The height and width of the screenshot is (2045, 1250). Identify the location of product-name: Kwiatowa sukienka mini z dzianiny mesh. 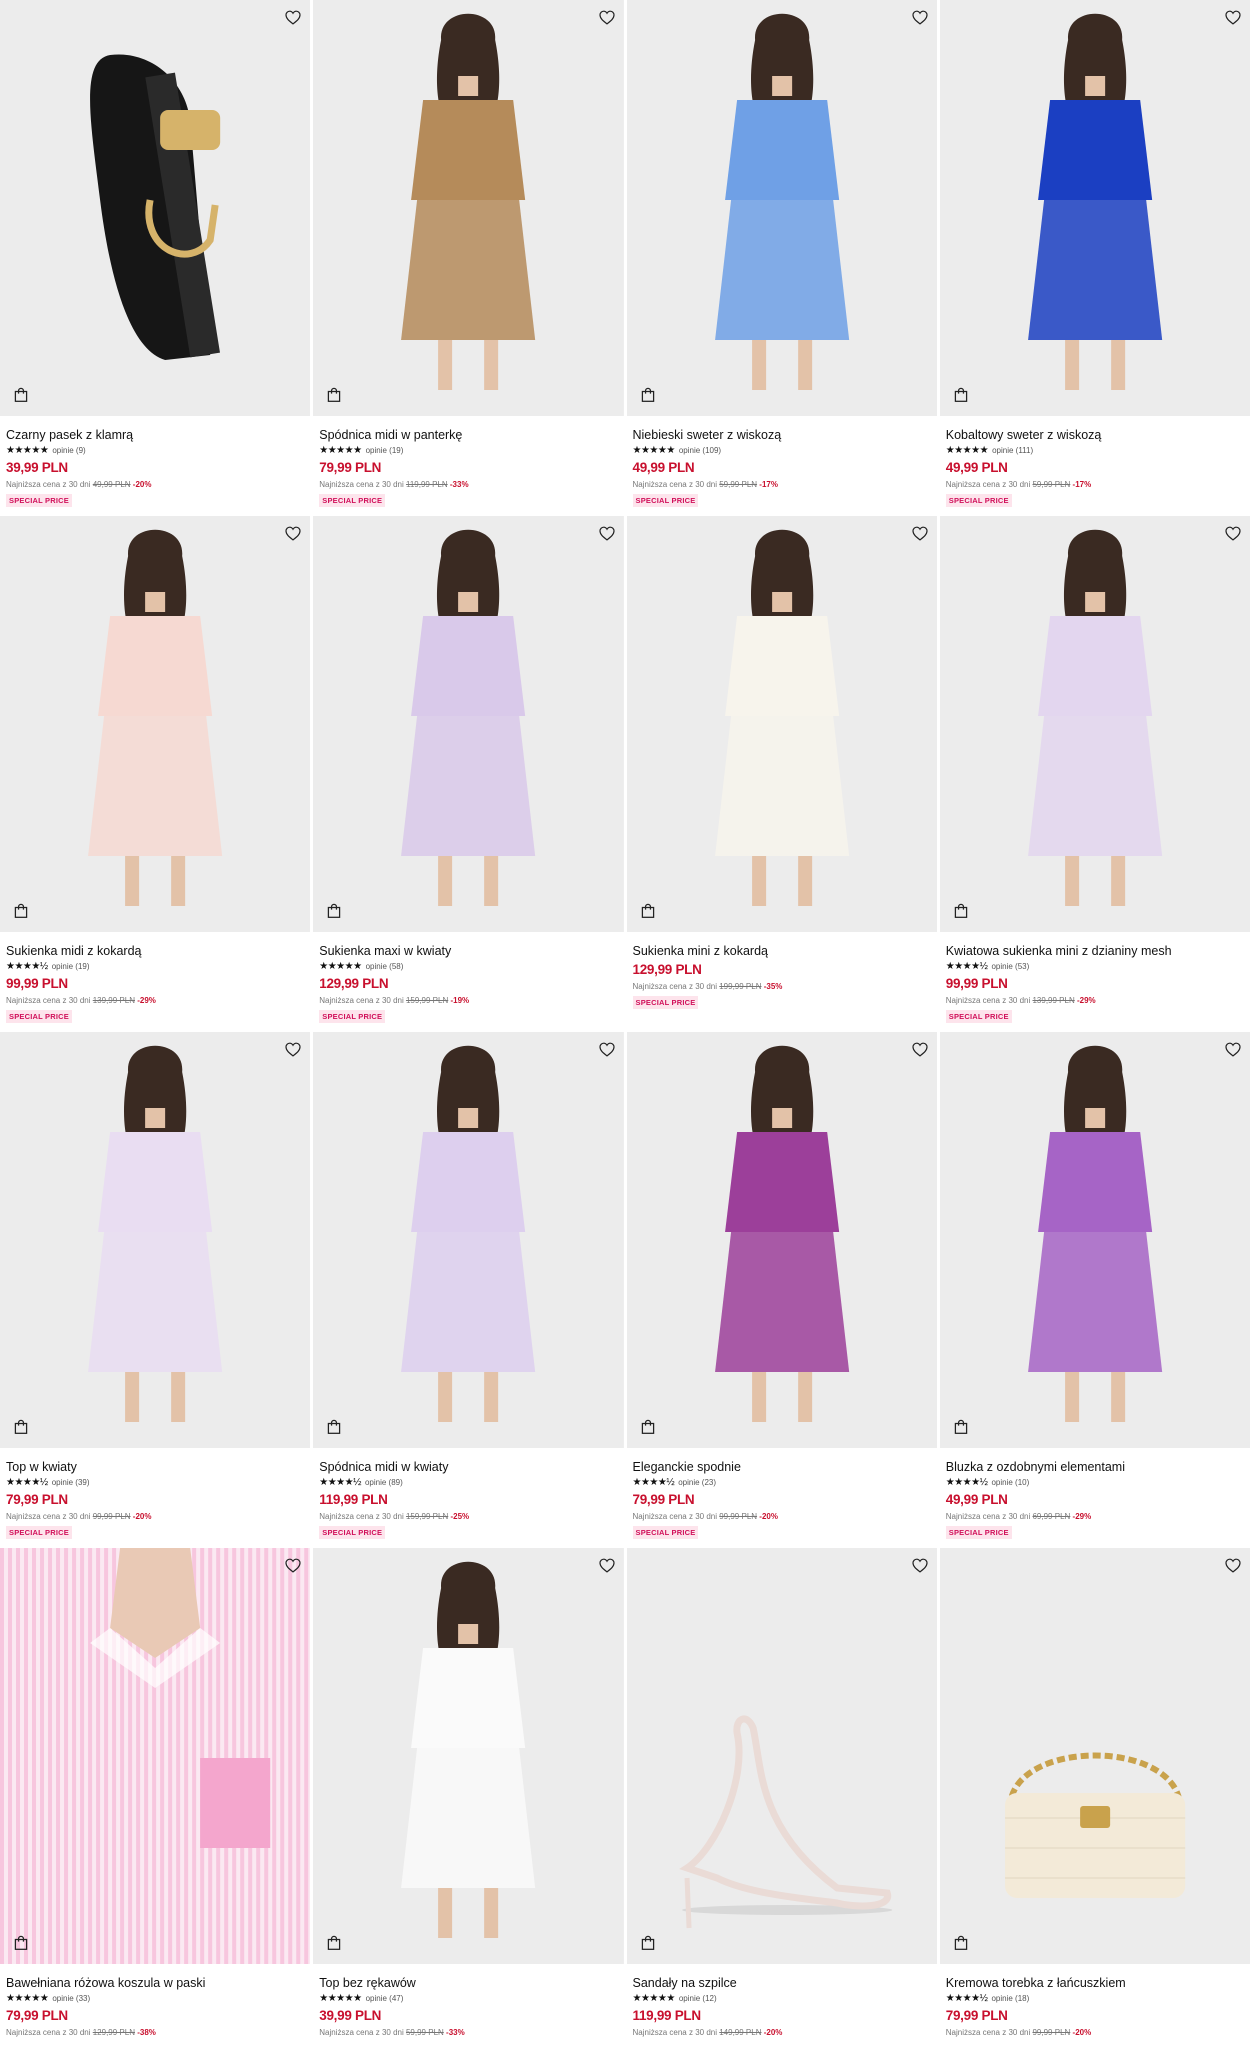
(1095, 951).